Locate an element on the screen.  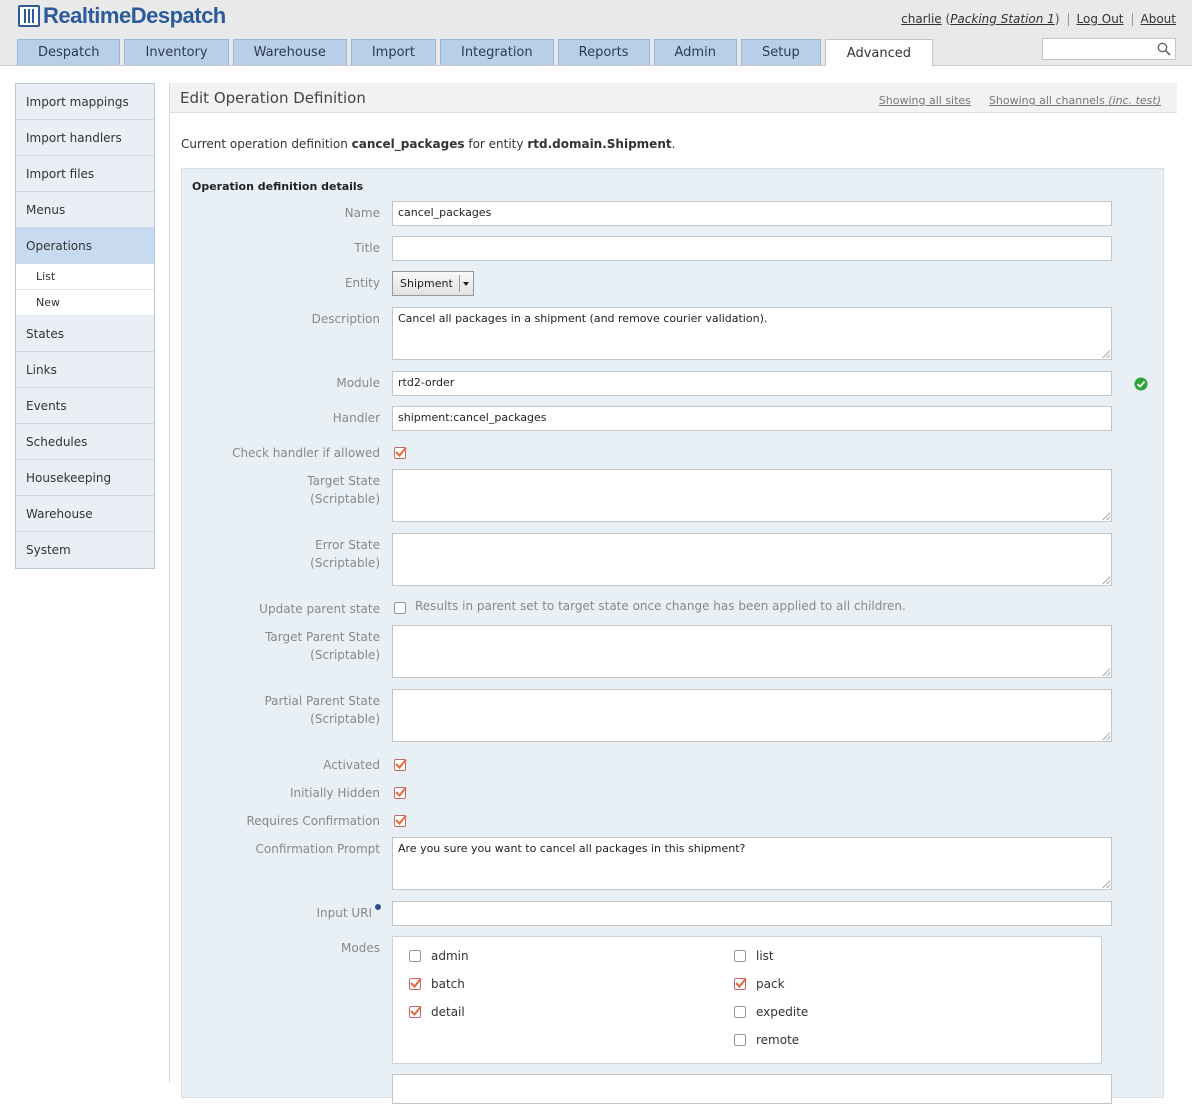
mode-batch-label: batch is located at coordinates (448, 984).